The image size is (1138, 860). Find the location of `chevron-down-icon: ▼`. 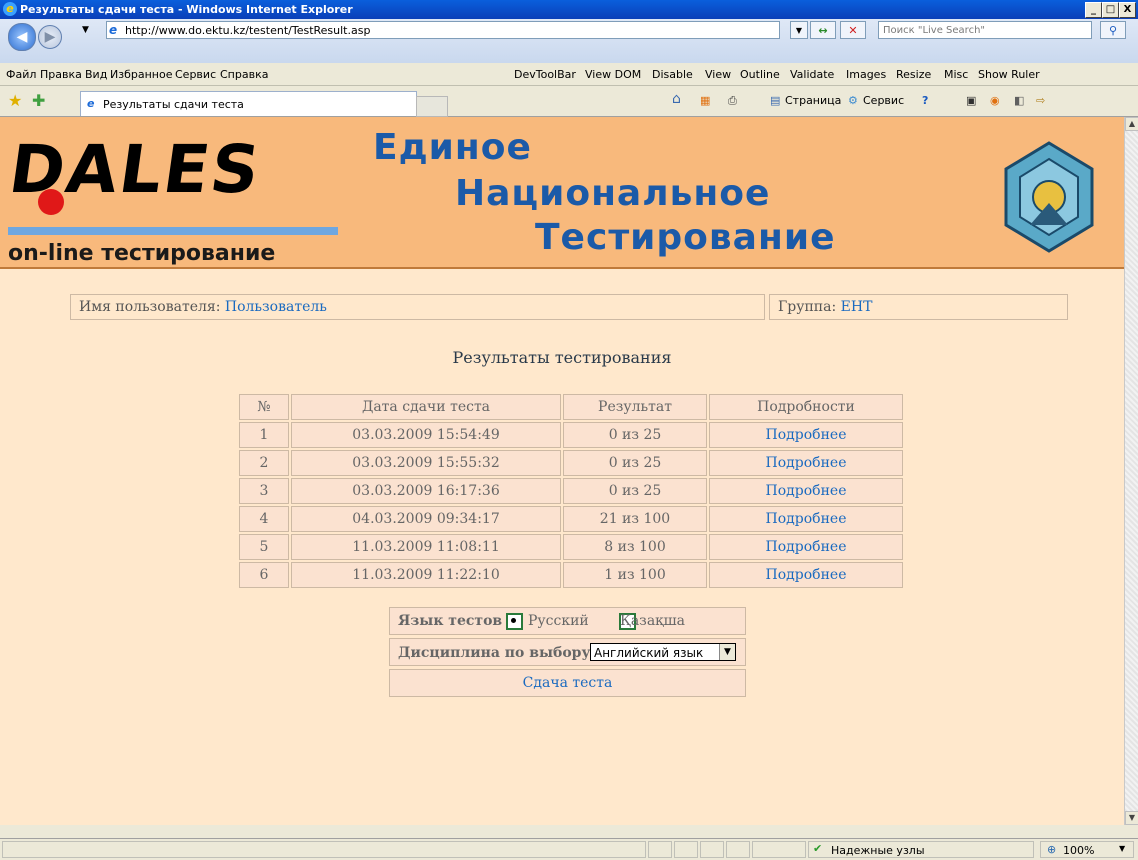

chevron-down-icon: ▼ is located at coordinates (727, 652).